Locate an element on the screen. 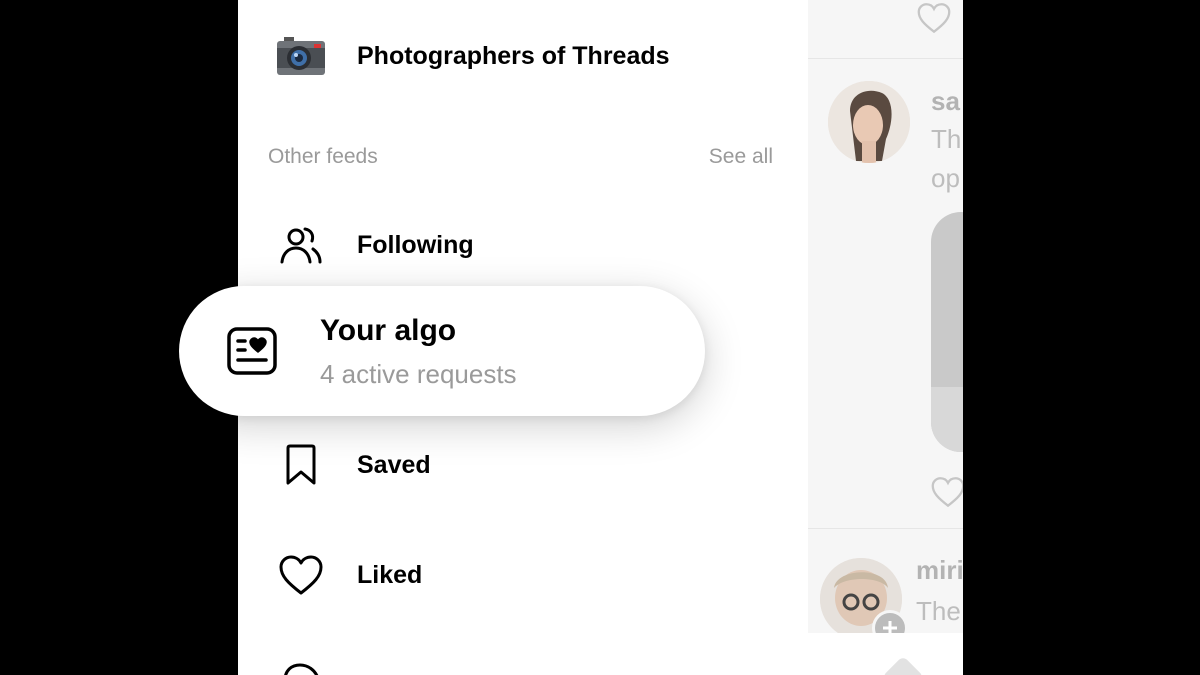 The width and height of the screenshot is (1200, 675). your-algo-item: Your algo 4 active requests is located at coordinates (442, 351).